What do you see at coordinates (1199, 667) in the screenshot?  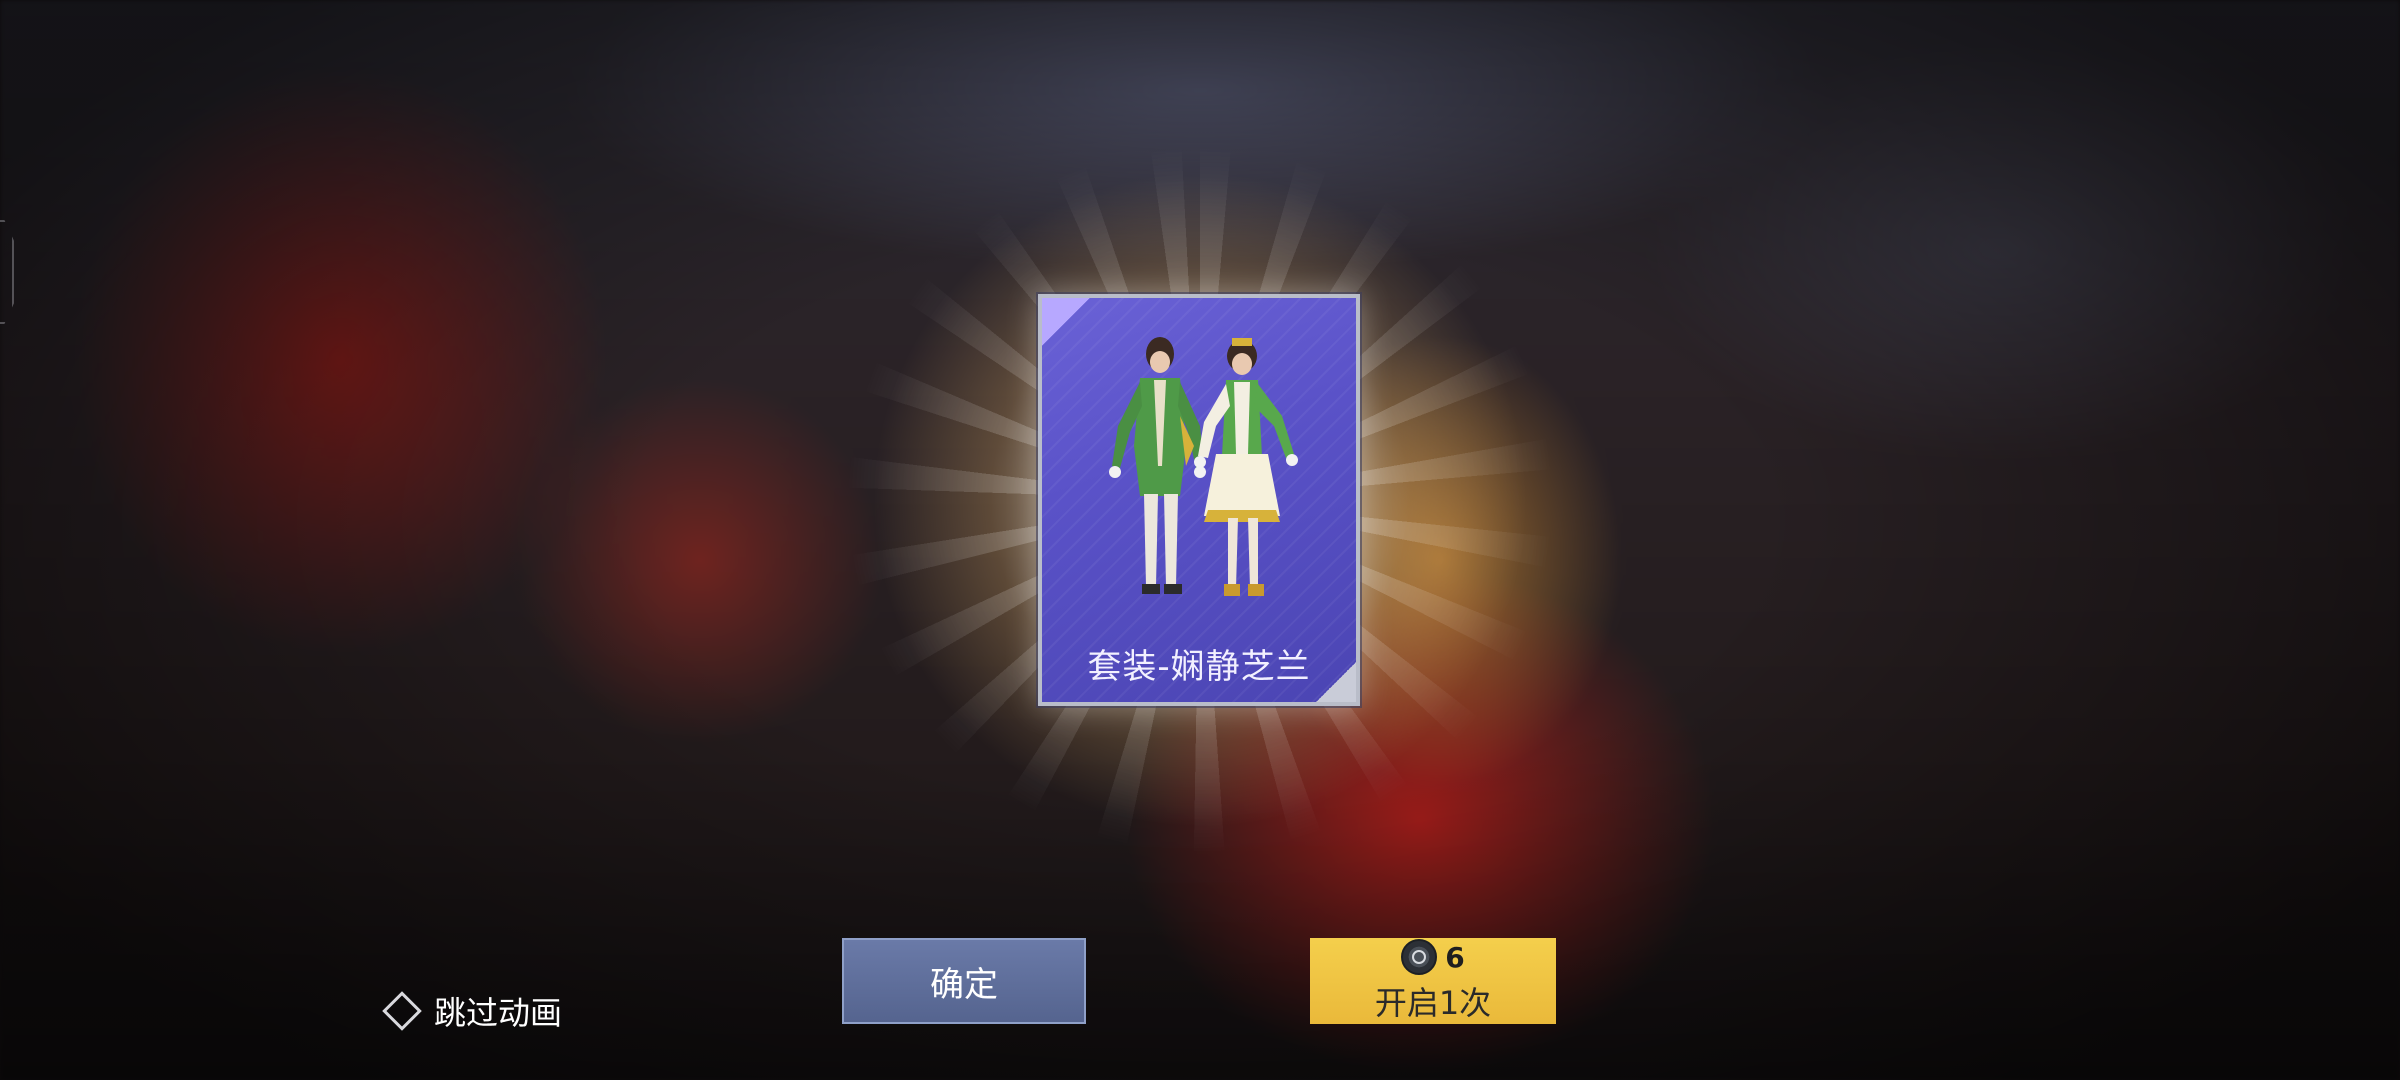 I see `reward-item-name: 套装-娴静芝兰` at bounding box center [1199, 667].